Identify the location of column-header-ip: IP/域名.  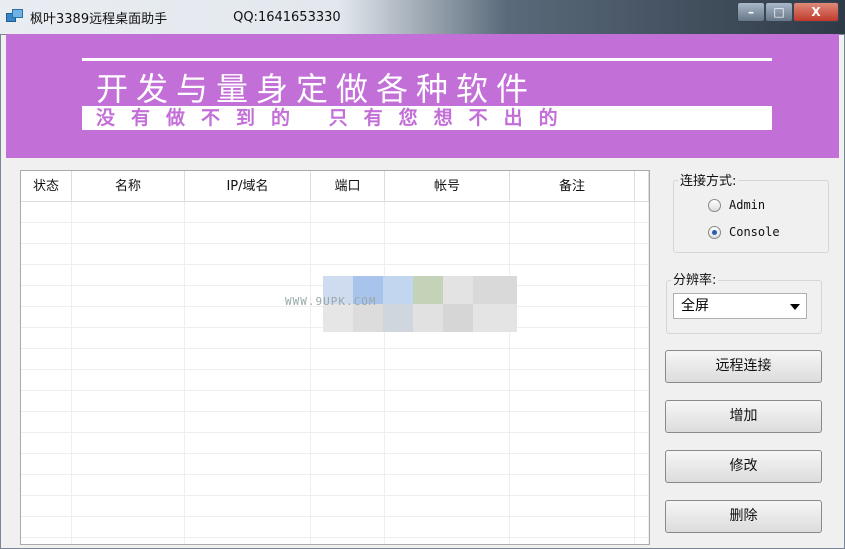
(248, 186).